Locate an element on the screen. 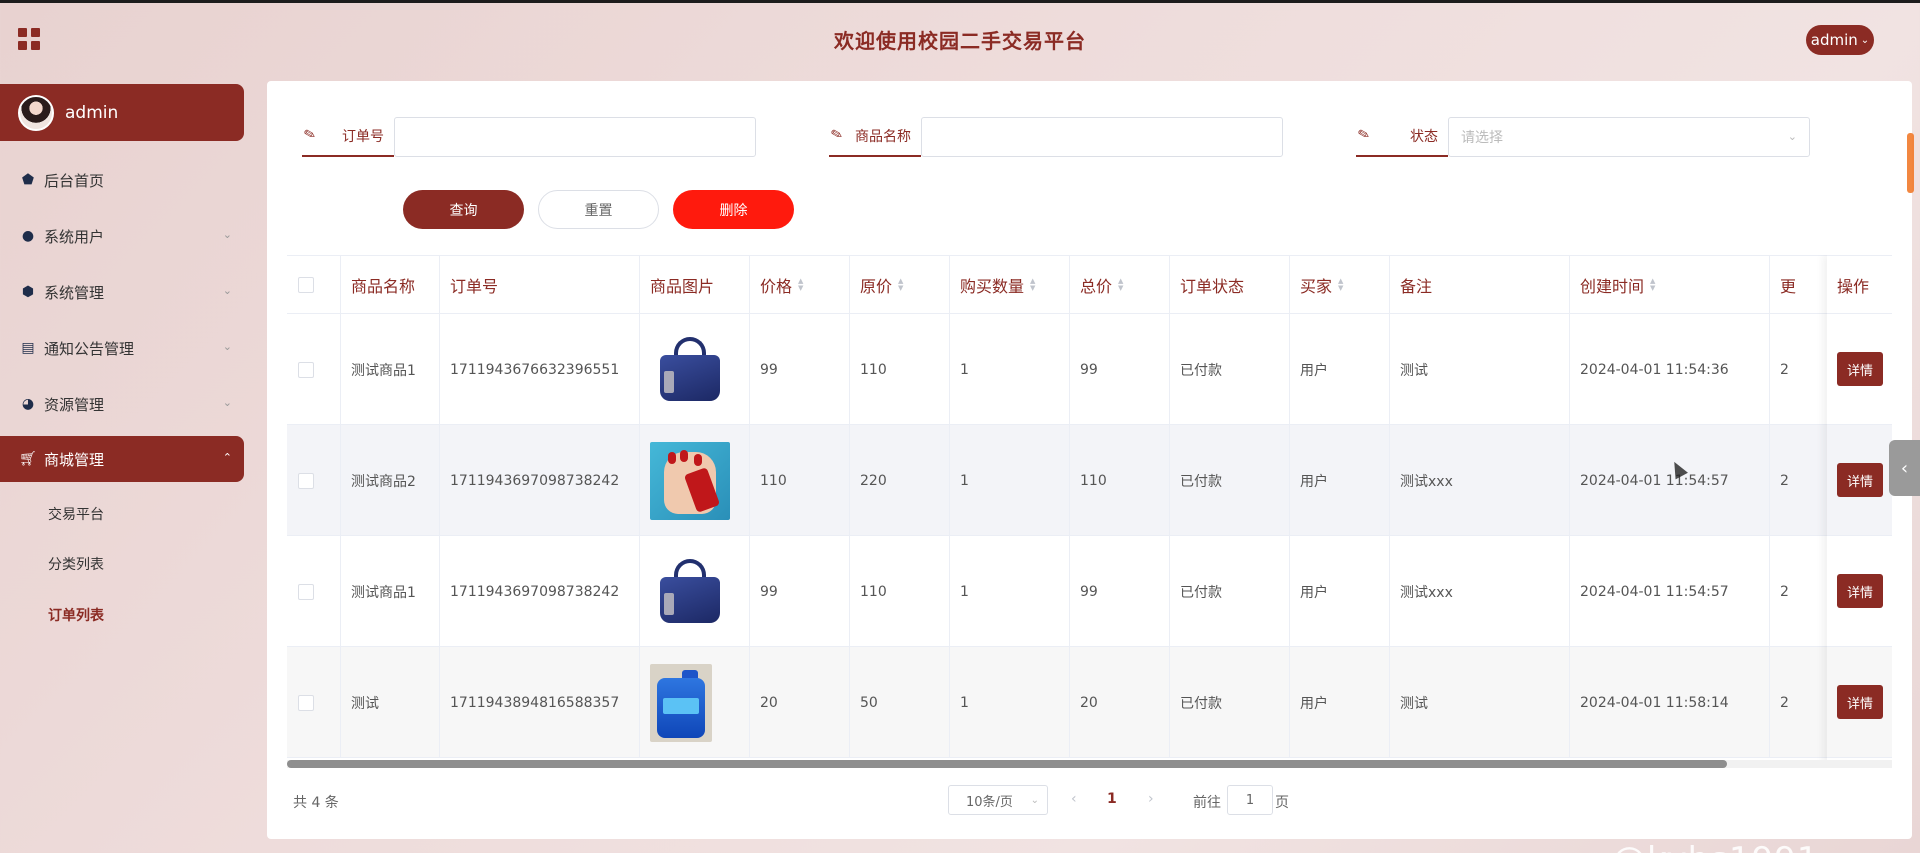  status-filter: ✎ 状态 请选择 ⌄ is located at coordinates (1583, 137).